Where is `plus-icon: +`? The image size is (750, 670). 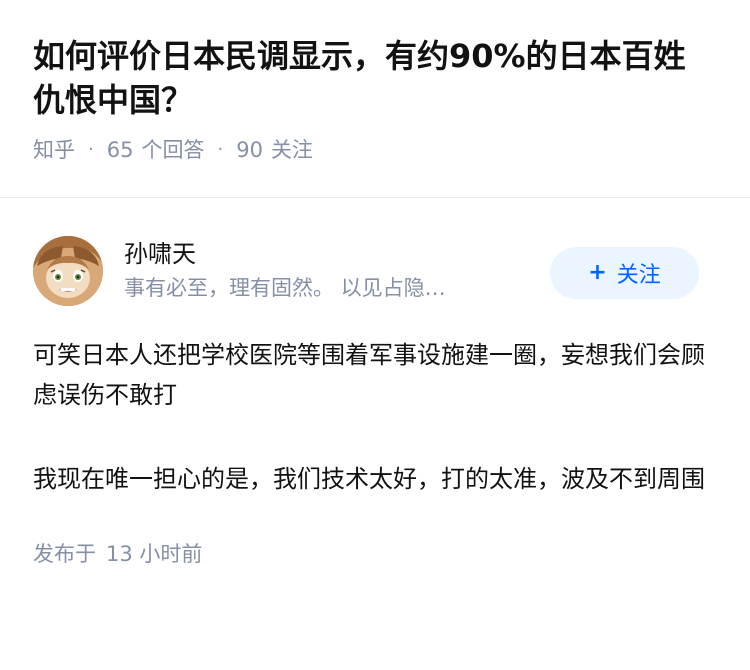 plus-icon: + is located at coordinates (597, 272).